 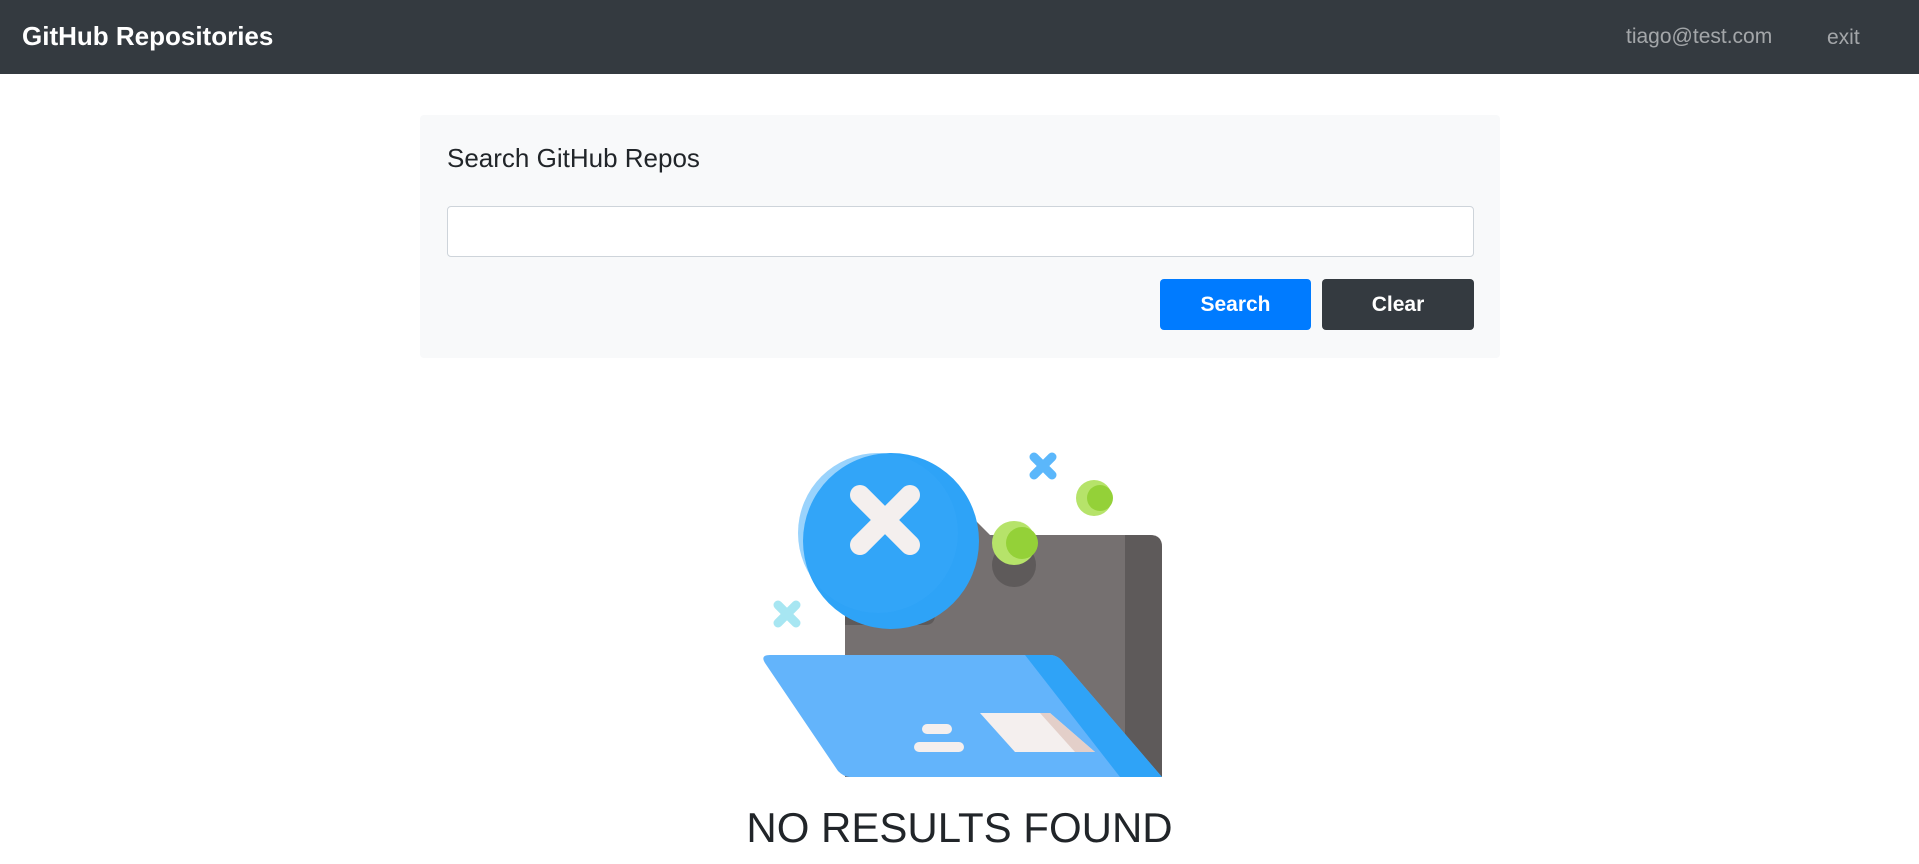 What do you see at coordinates (1235, 304) in the screenshot?
I see `search-button: Search` at bounding box center [1235, 304].